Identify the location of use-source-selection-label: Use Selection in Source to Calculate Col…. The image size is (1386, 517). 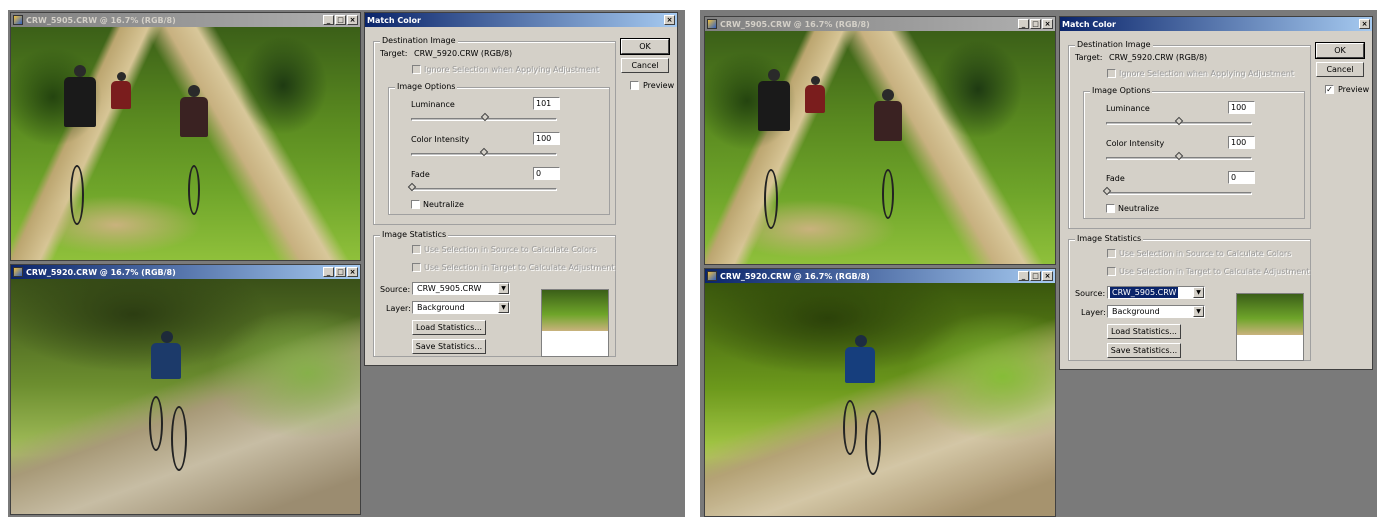
(510, 249).